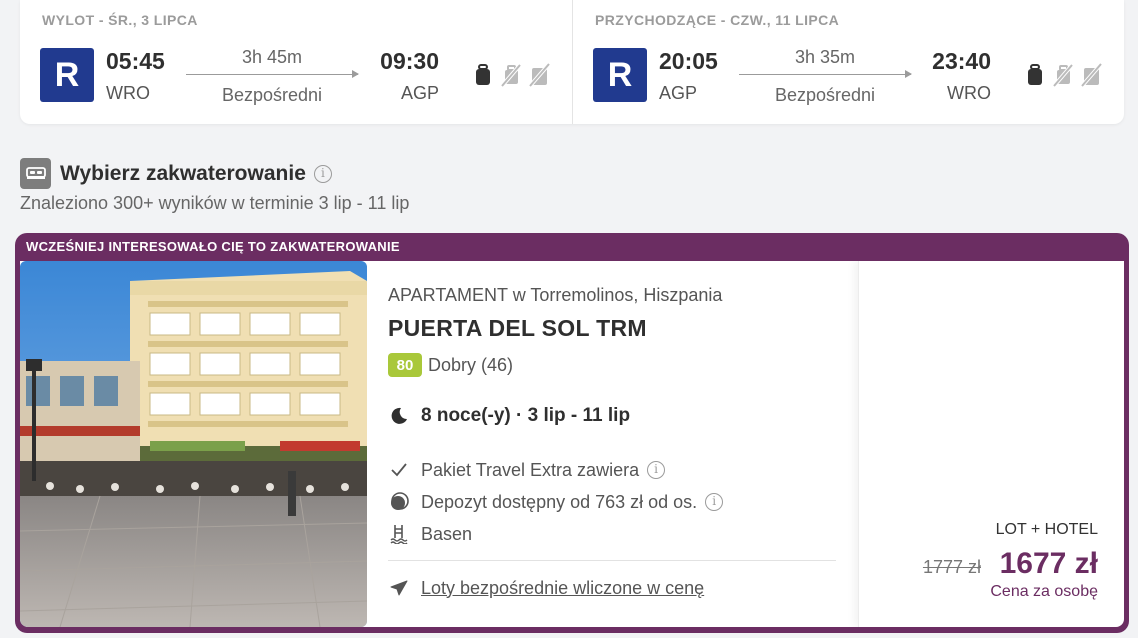 This screenshot has height=638, width=1138. I want to click on plane-icon, so click(399, 588).